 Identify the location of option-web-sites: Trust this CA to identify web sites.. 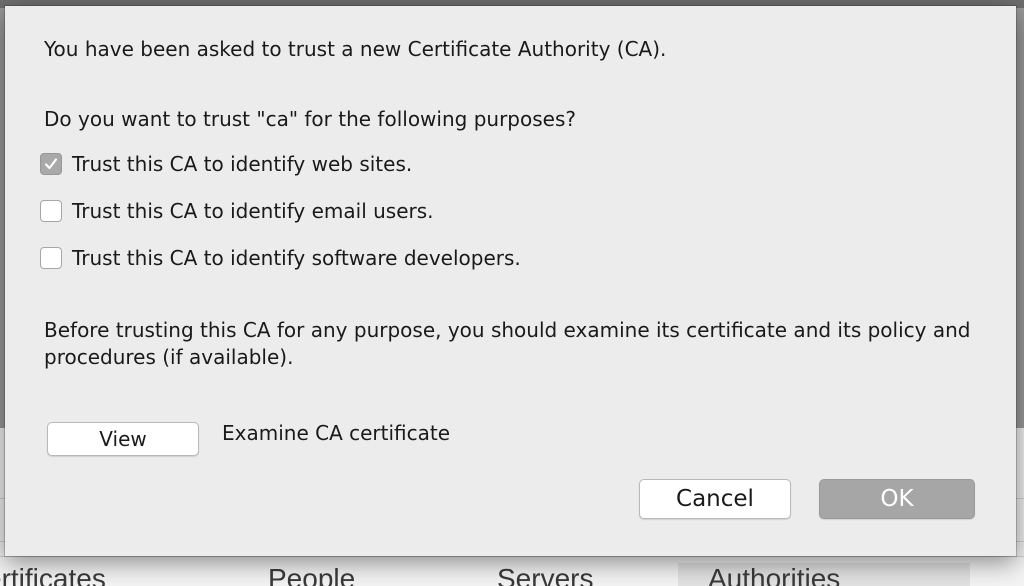
(226, 164).